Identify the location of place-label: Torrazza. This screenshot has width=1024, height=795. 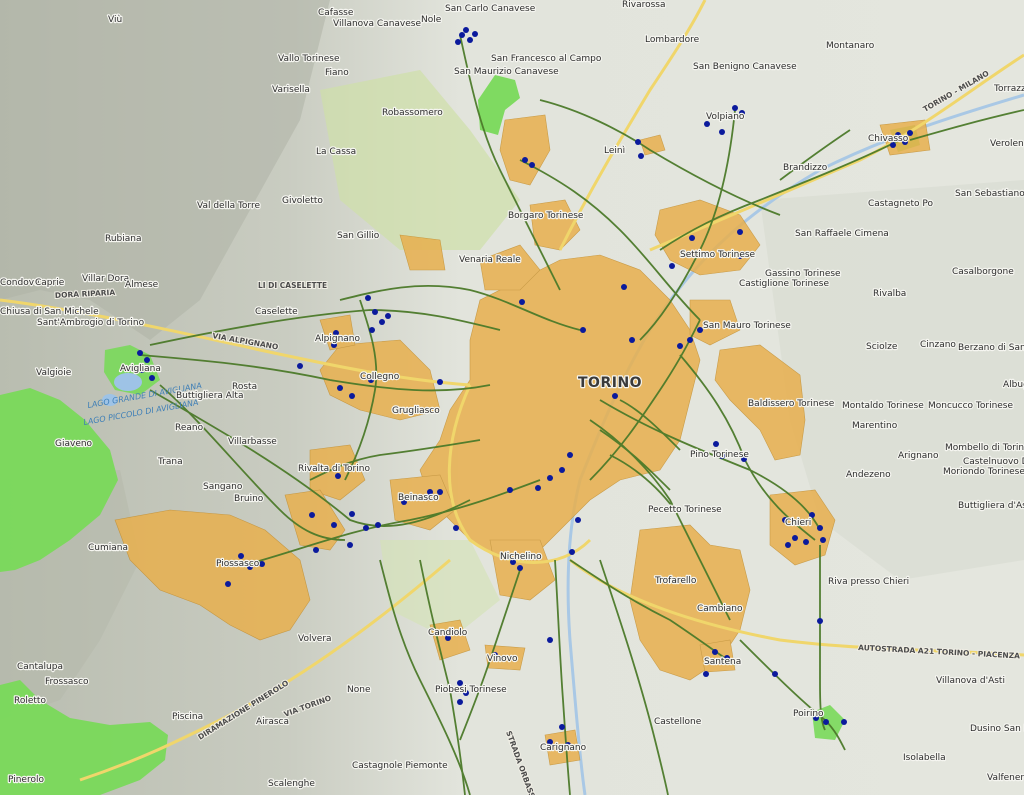
(1008, 89).